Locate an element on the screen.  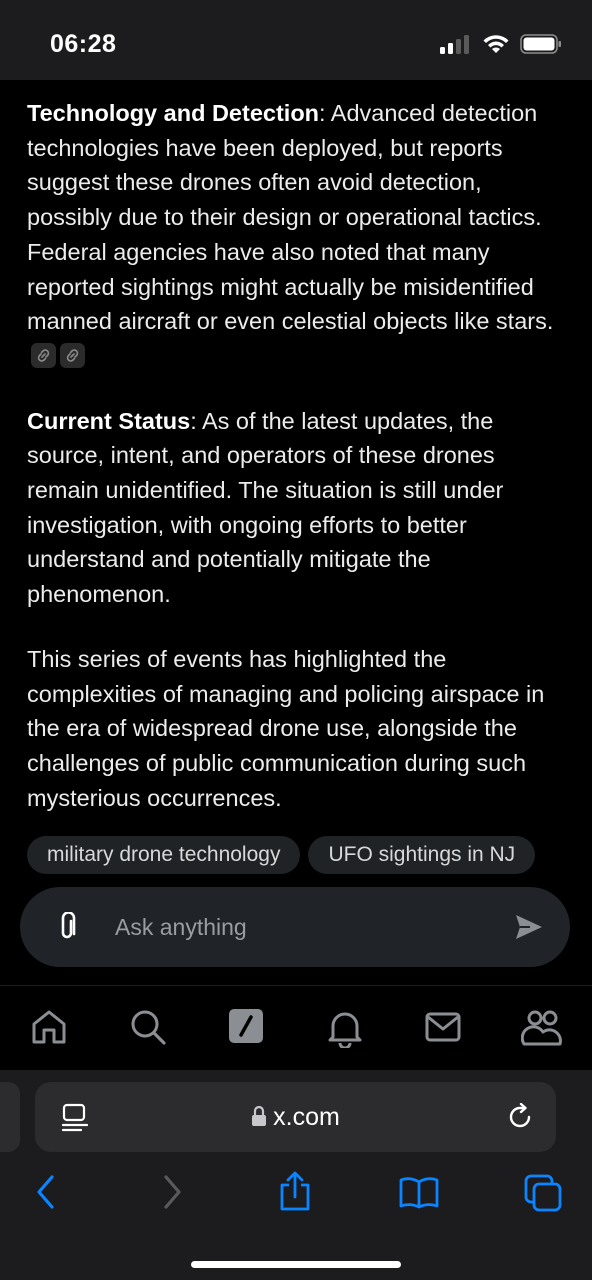
tabs-icon is located at coordinates (543, 1193).